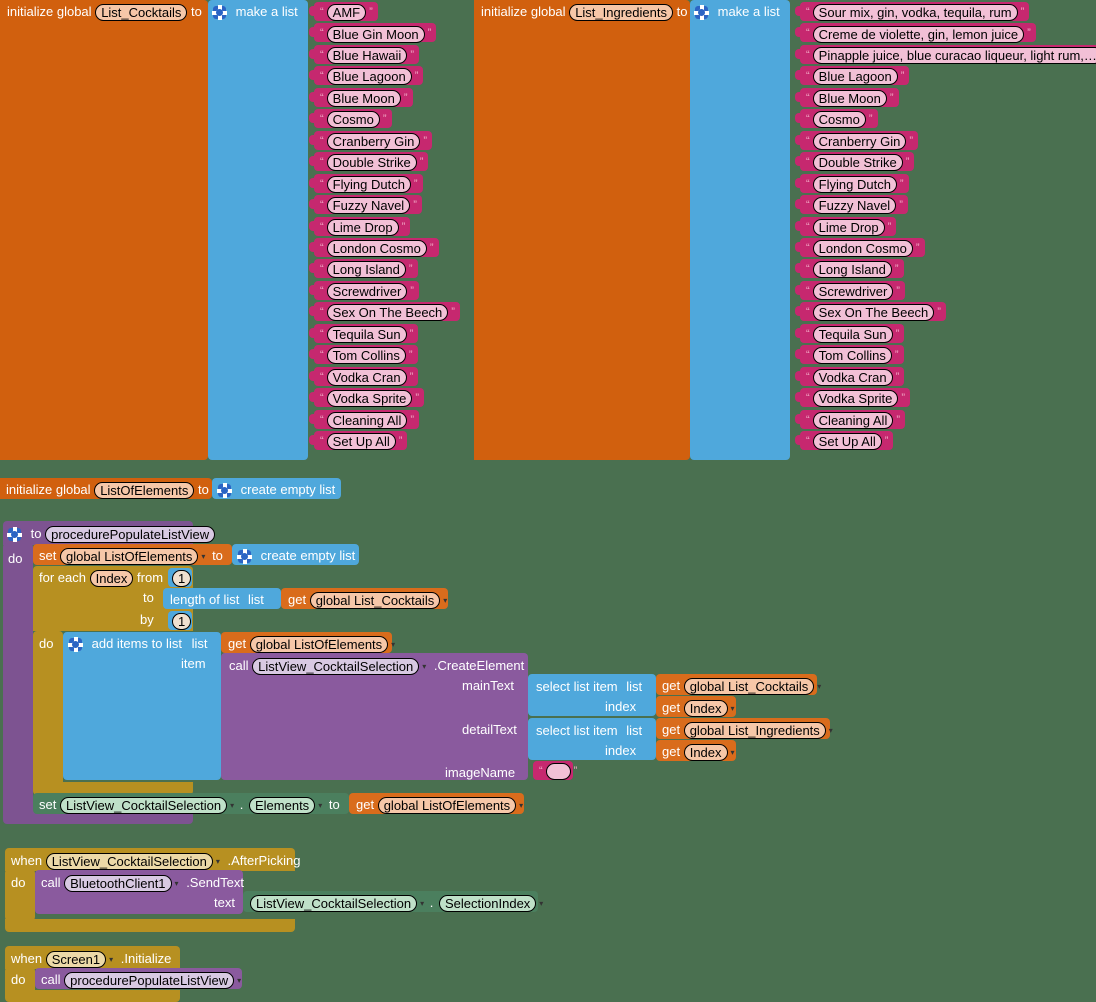  What do you see at coordinates (143, 806) in the screenshot?
I see `set-listview-component-field: ListView_CocktailSelection` at bounding box center [143, 806].